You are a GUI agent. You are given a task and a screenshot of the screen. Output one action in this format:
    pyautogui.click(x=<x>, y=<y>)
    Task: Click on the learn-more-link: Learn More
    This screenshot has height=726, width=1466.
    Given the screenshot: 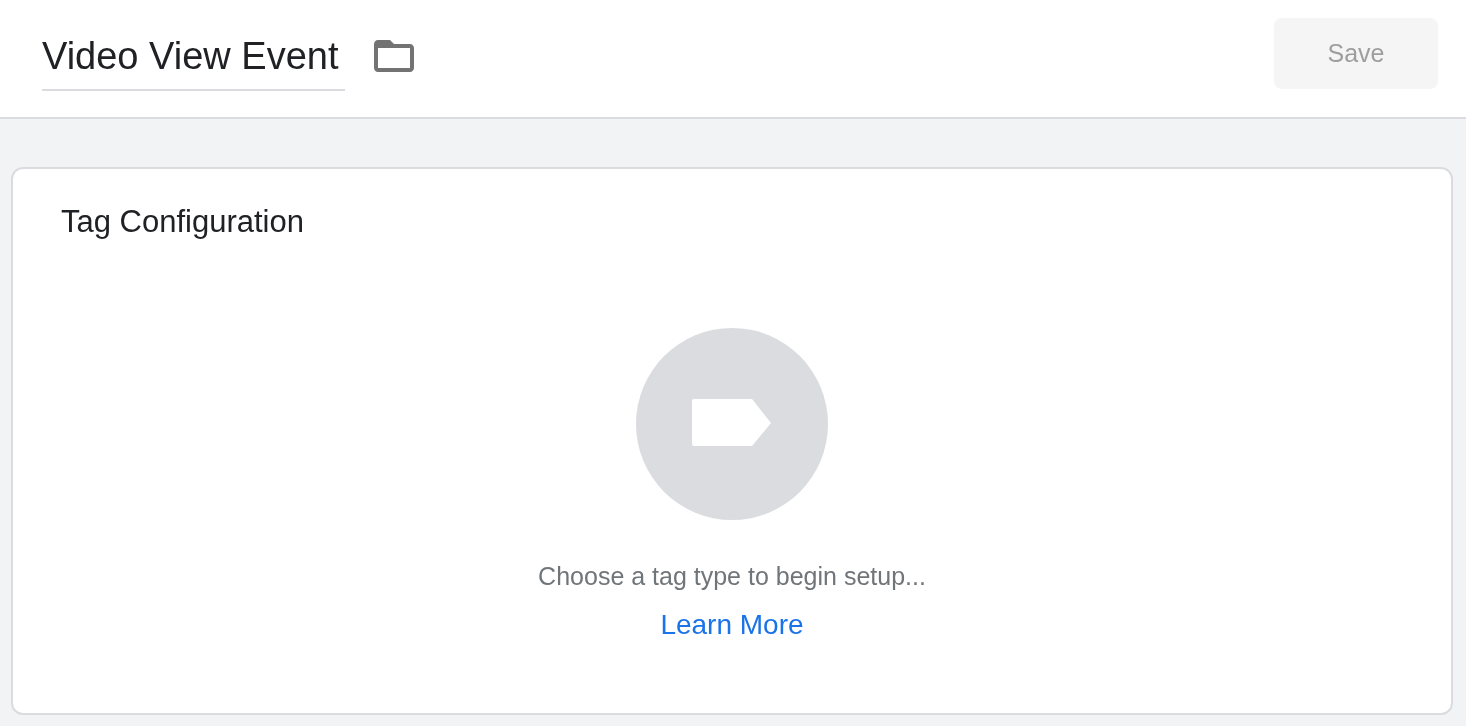 What is the action you would take?
    pyautogui.click(x=732, y=625)
    